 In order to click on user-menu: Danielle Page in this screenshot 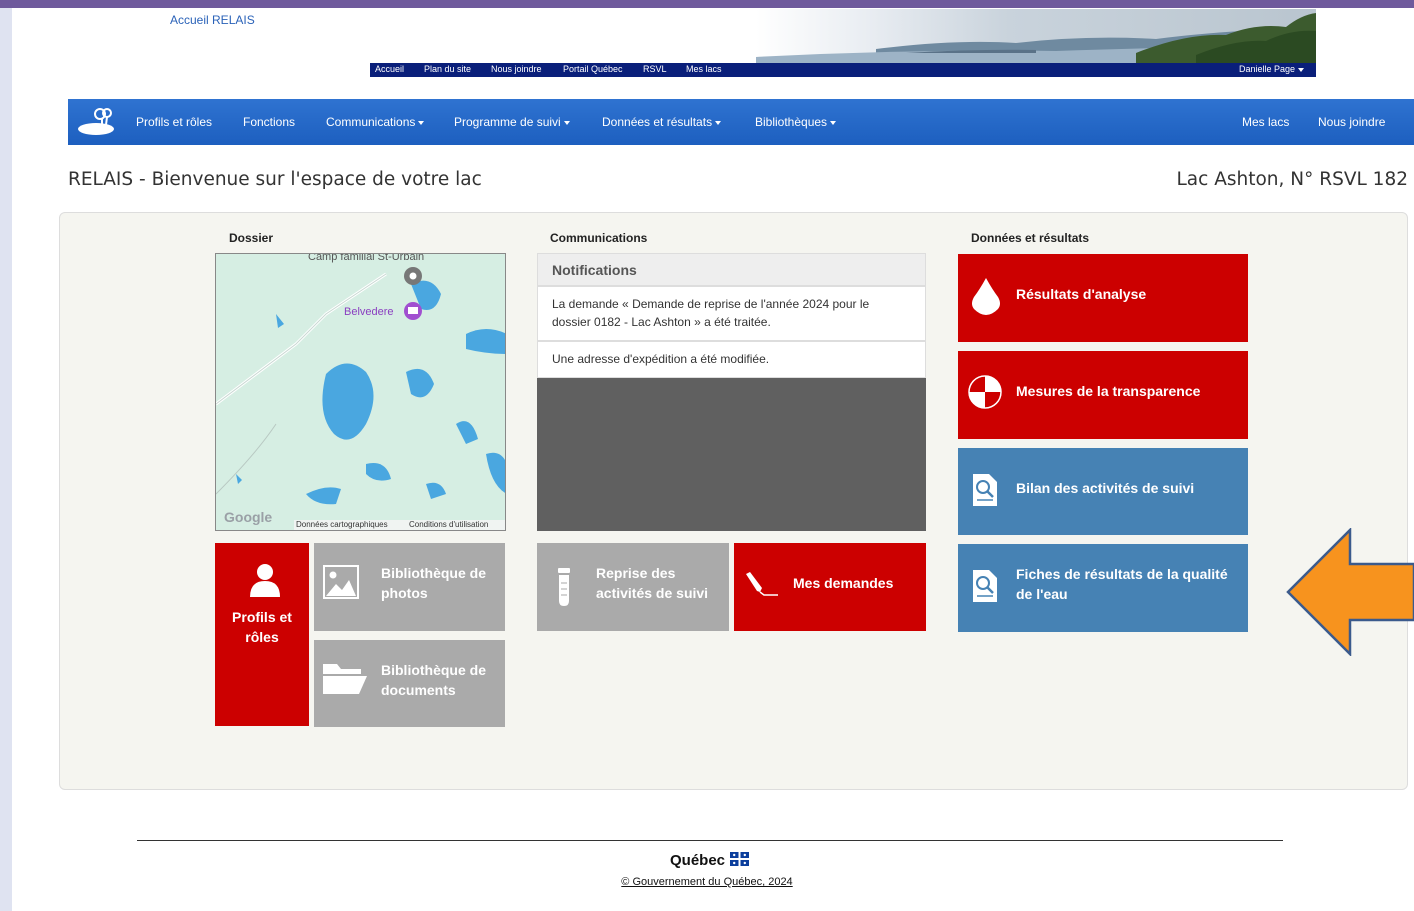, I will do `click(1271, 69)`.